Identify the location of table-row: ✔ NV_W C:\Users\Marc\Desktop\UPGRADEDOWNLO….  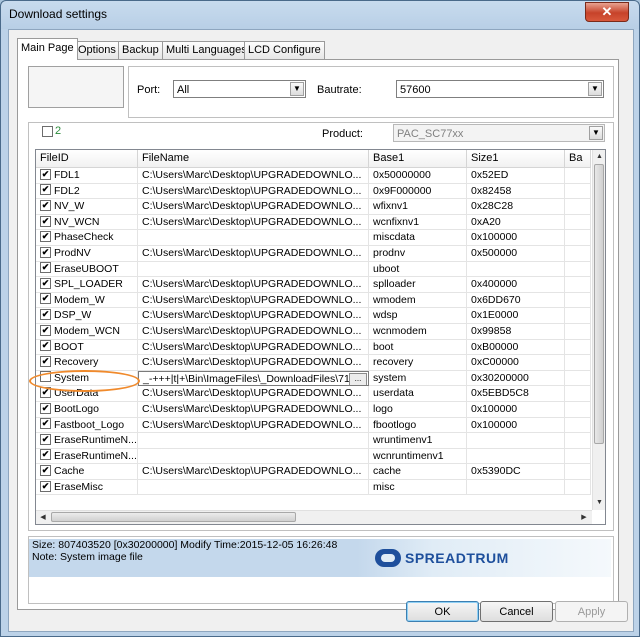
(313, 207).